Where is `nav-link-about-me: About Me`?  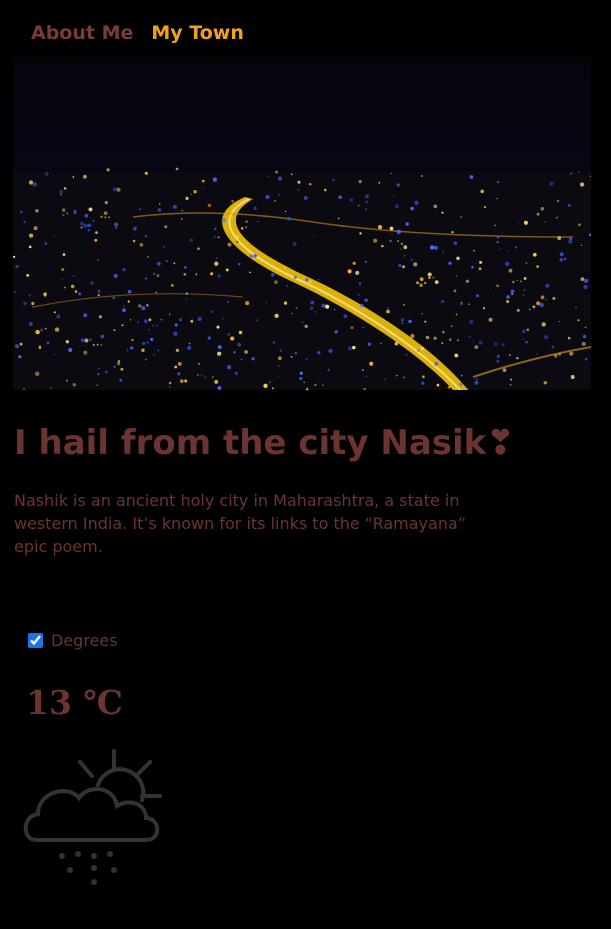
nav-link-about-me: About Me is located at coordinates (82, 33).